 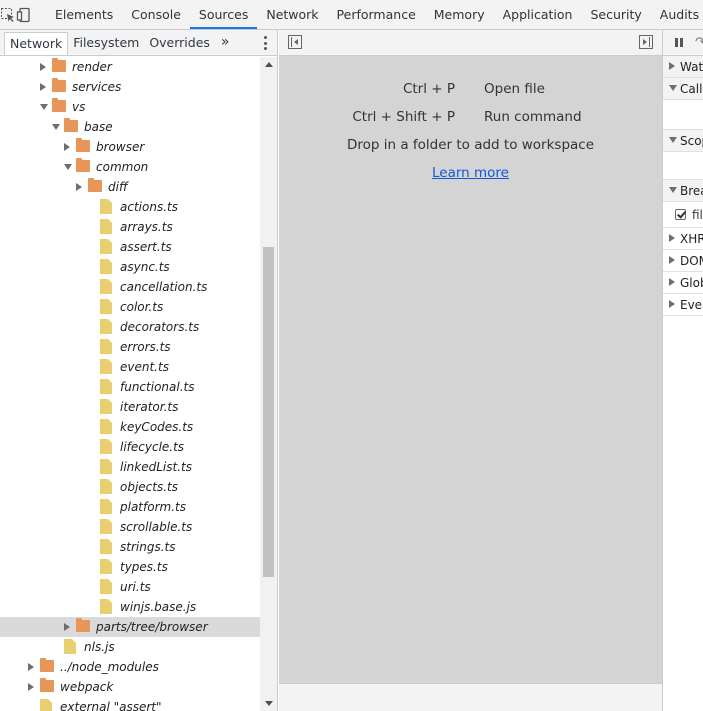 What do you see at coordinates (106, 42) in the screenshot?
I see `nav-tab-filesystem: Filesystem` at bounding box center [106, 42].